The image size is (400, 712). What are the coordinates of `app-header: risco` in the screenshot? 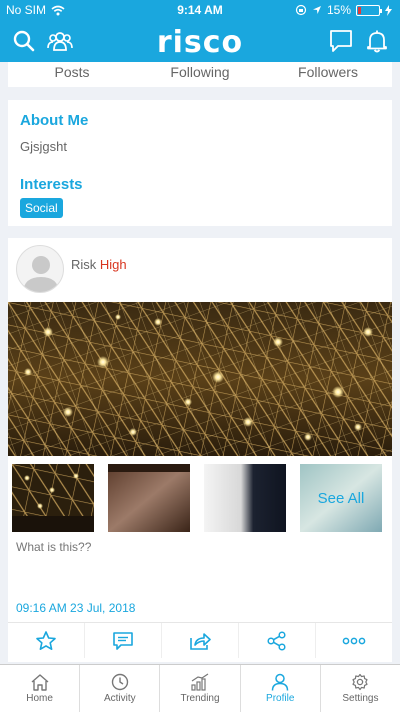 It's located at (200, 41).